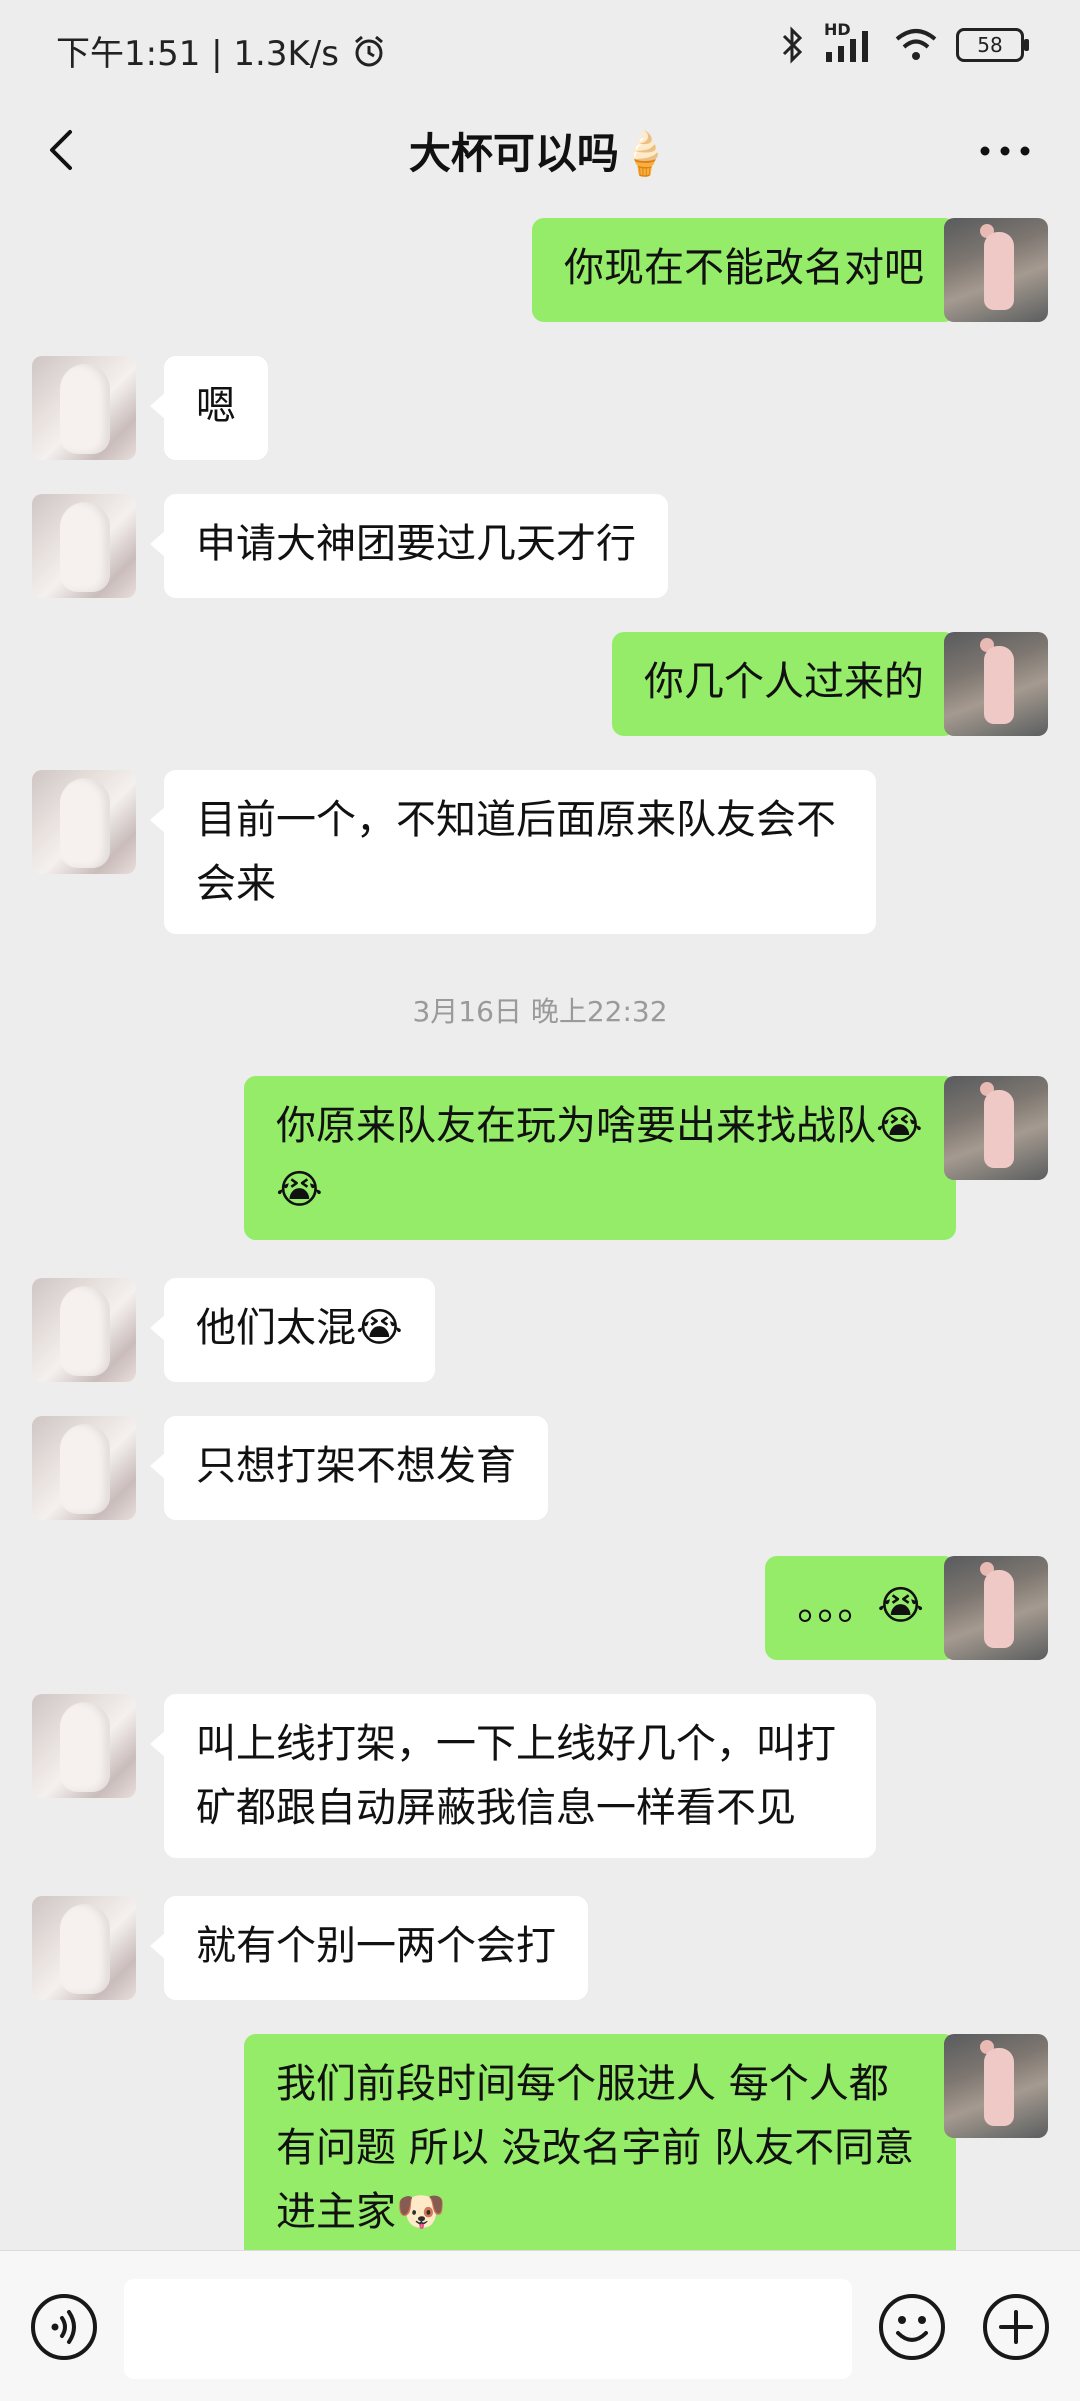 The image size is (1080, 2401). I want to click on timestamp: 3月16日 晚上22:32, so click(540, 1011).